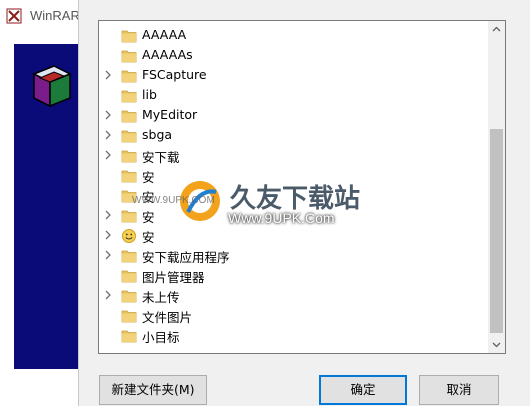  I want to click on folder-tree-item: 小目标, so click(289, 335).